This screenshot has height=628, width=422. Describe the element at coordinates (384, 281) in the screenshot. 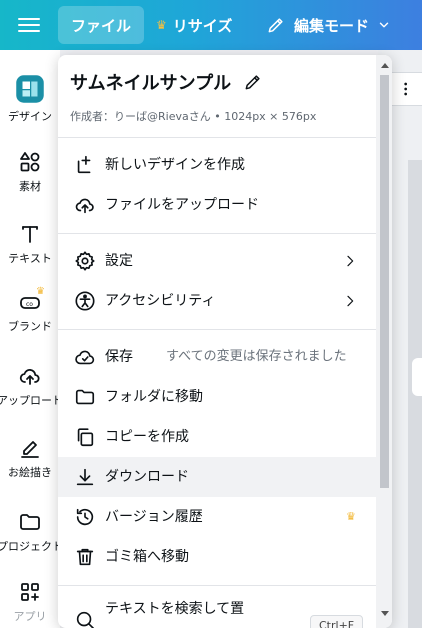

I see `scrollbar-thumb` at that location.